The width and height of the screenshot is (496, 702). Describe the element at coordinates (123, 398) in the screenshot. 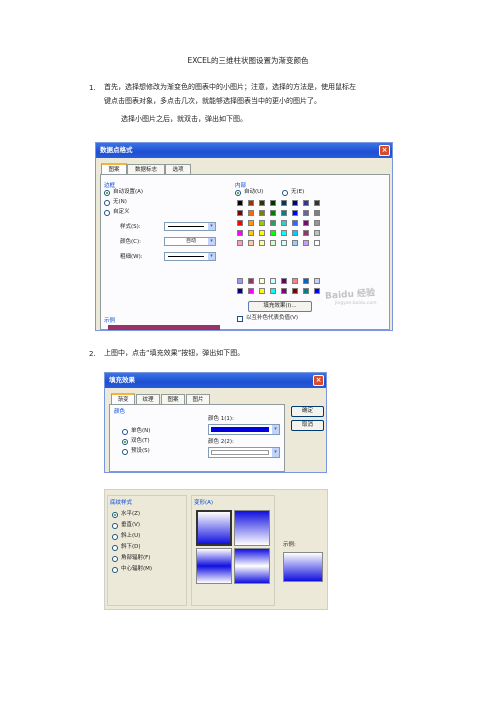

I see `tab-gradient: 渐变` at that location.